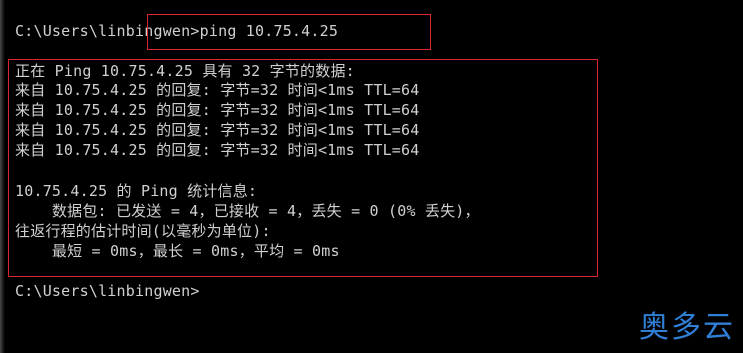 Image resolution: width=743 pixels, height=353 pixels. I want to click on window-left-edge, so click(2, 176).